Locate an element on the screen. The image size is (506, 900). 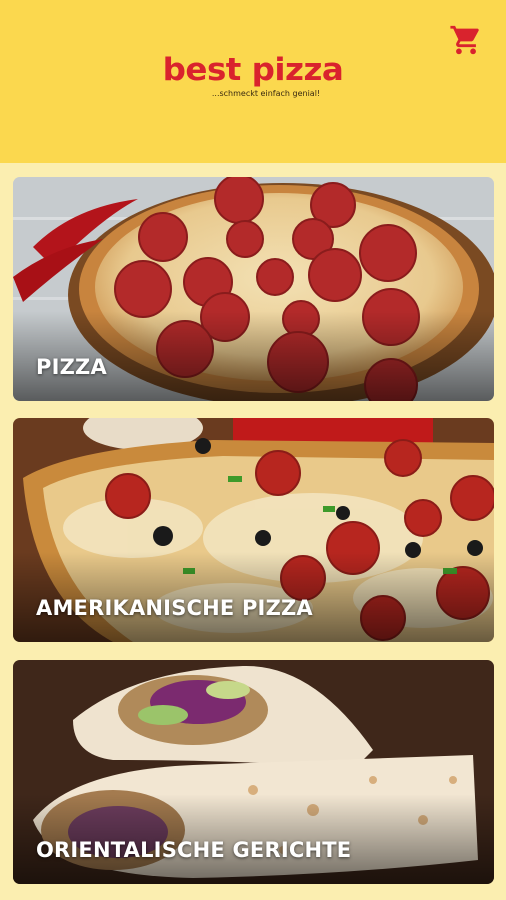
brand-name: best pizza is located at coordinates (253, 70).